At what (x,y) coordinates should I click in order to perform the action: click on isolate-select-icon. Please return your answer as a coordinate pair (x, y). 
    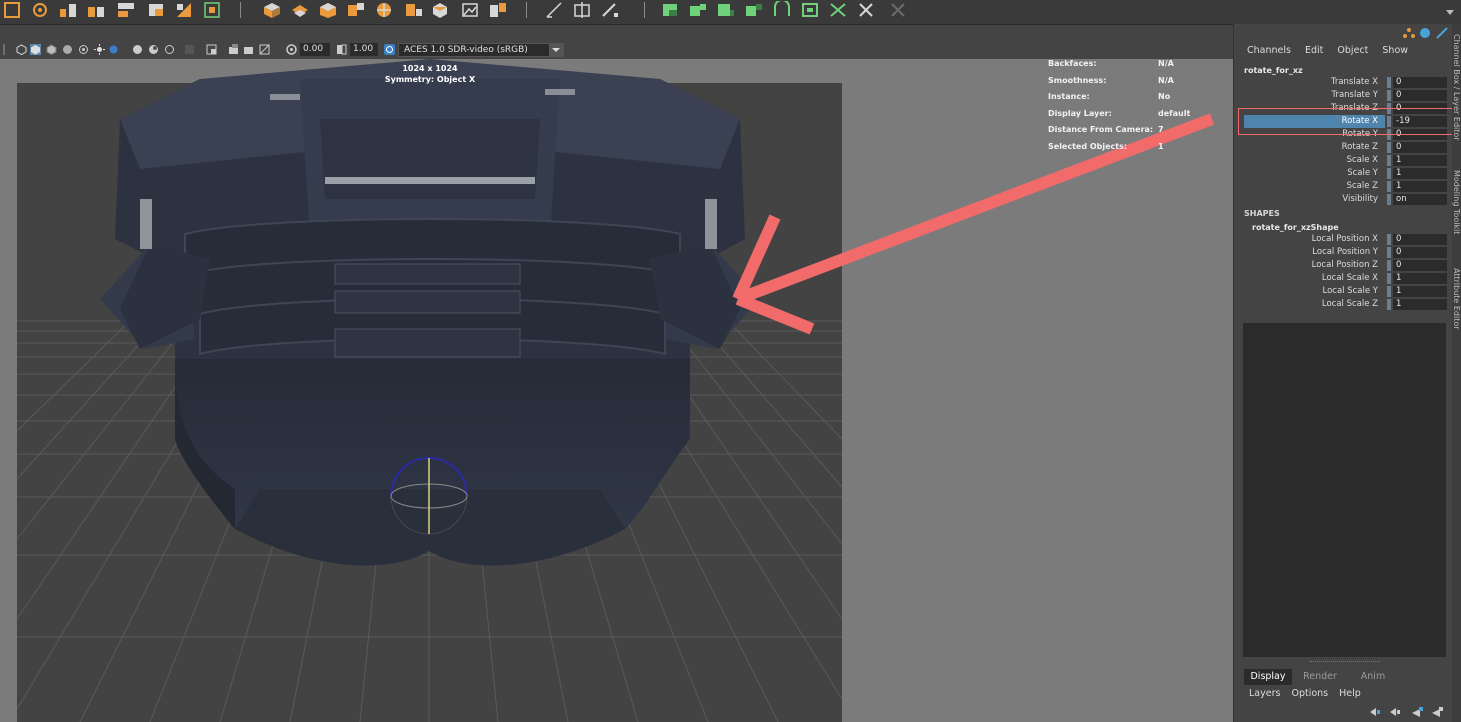
    Looking at the image, I should click on (189, 49).